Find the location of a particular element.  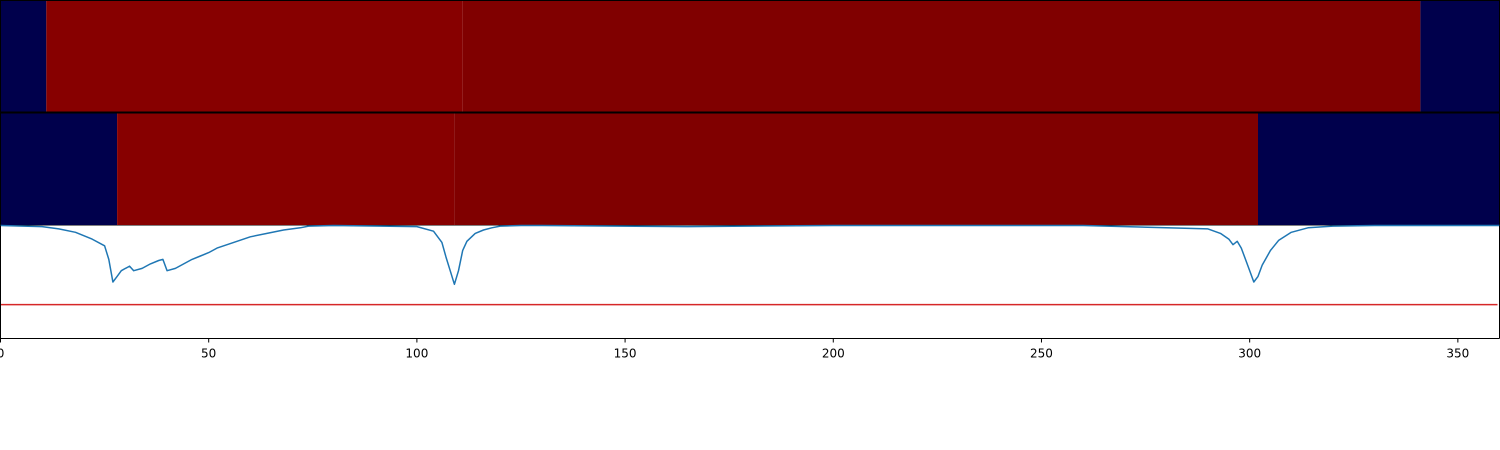

x-tick-label-50: 50 is located at coordinates (208, 354).